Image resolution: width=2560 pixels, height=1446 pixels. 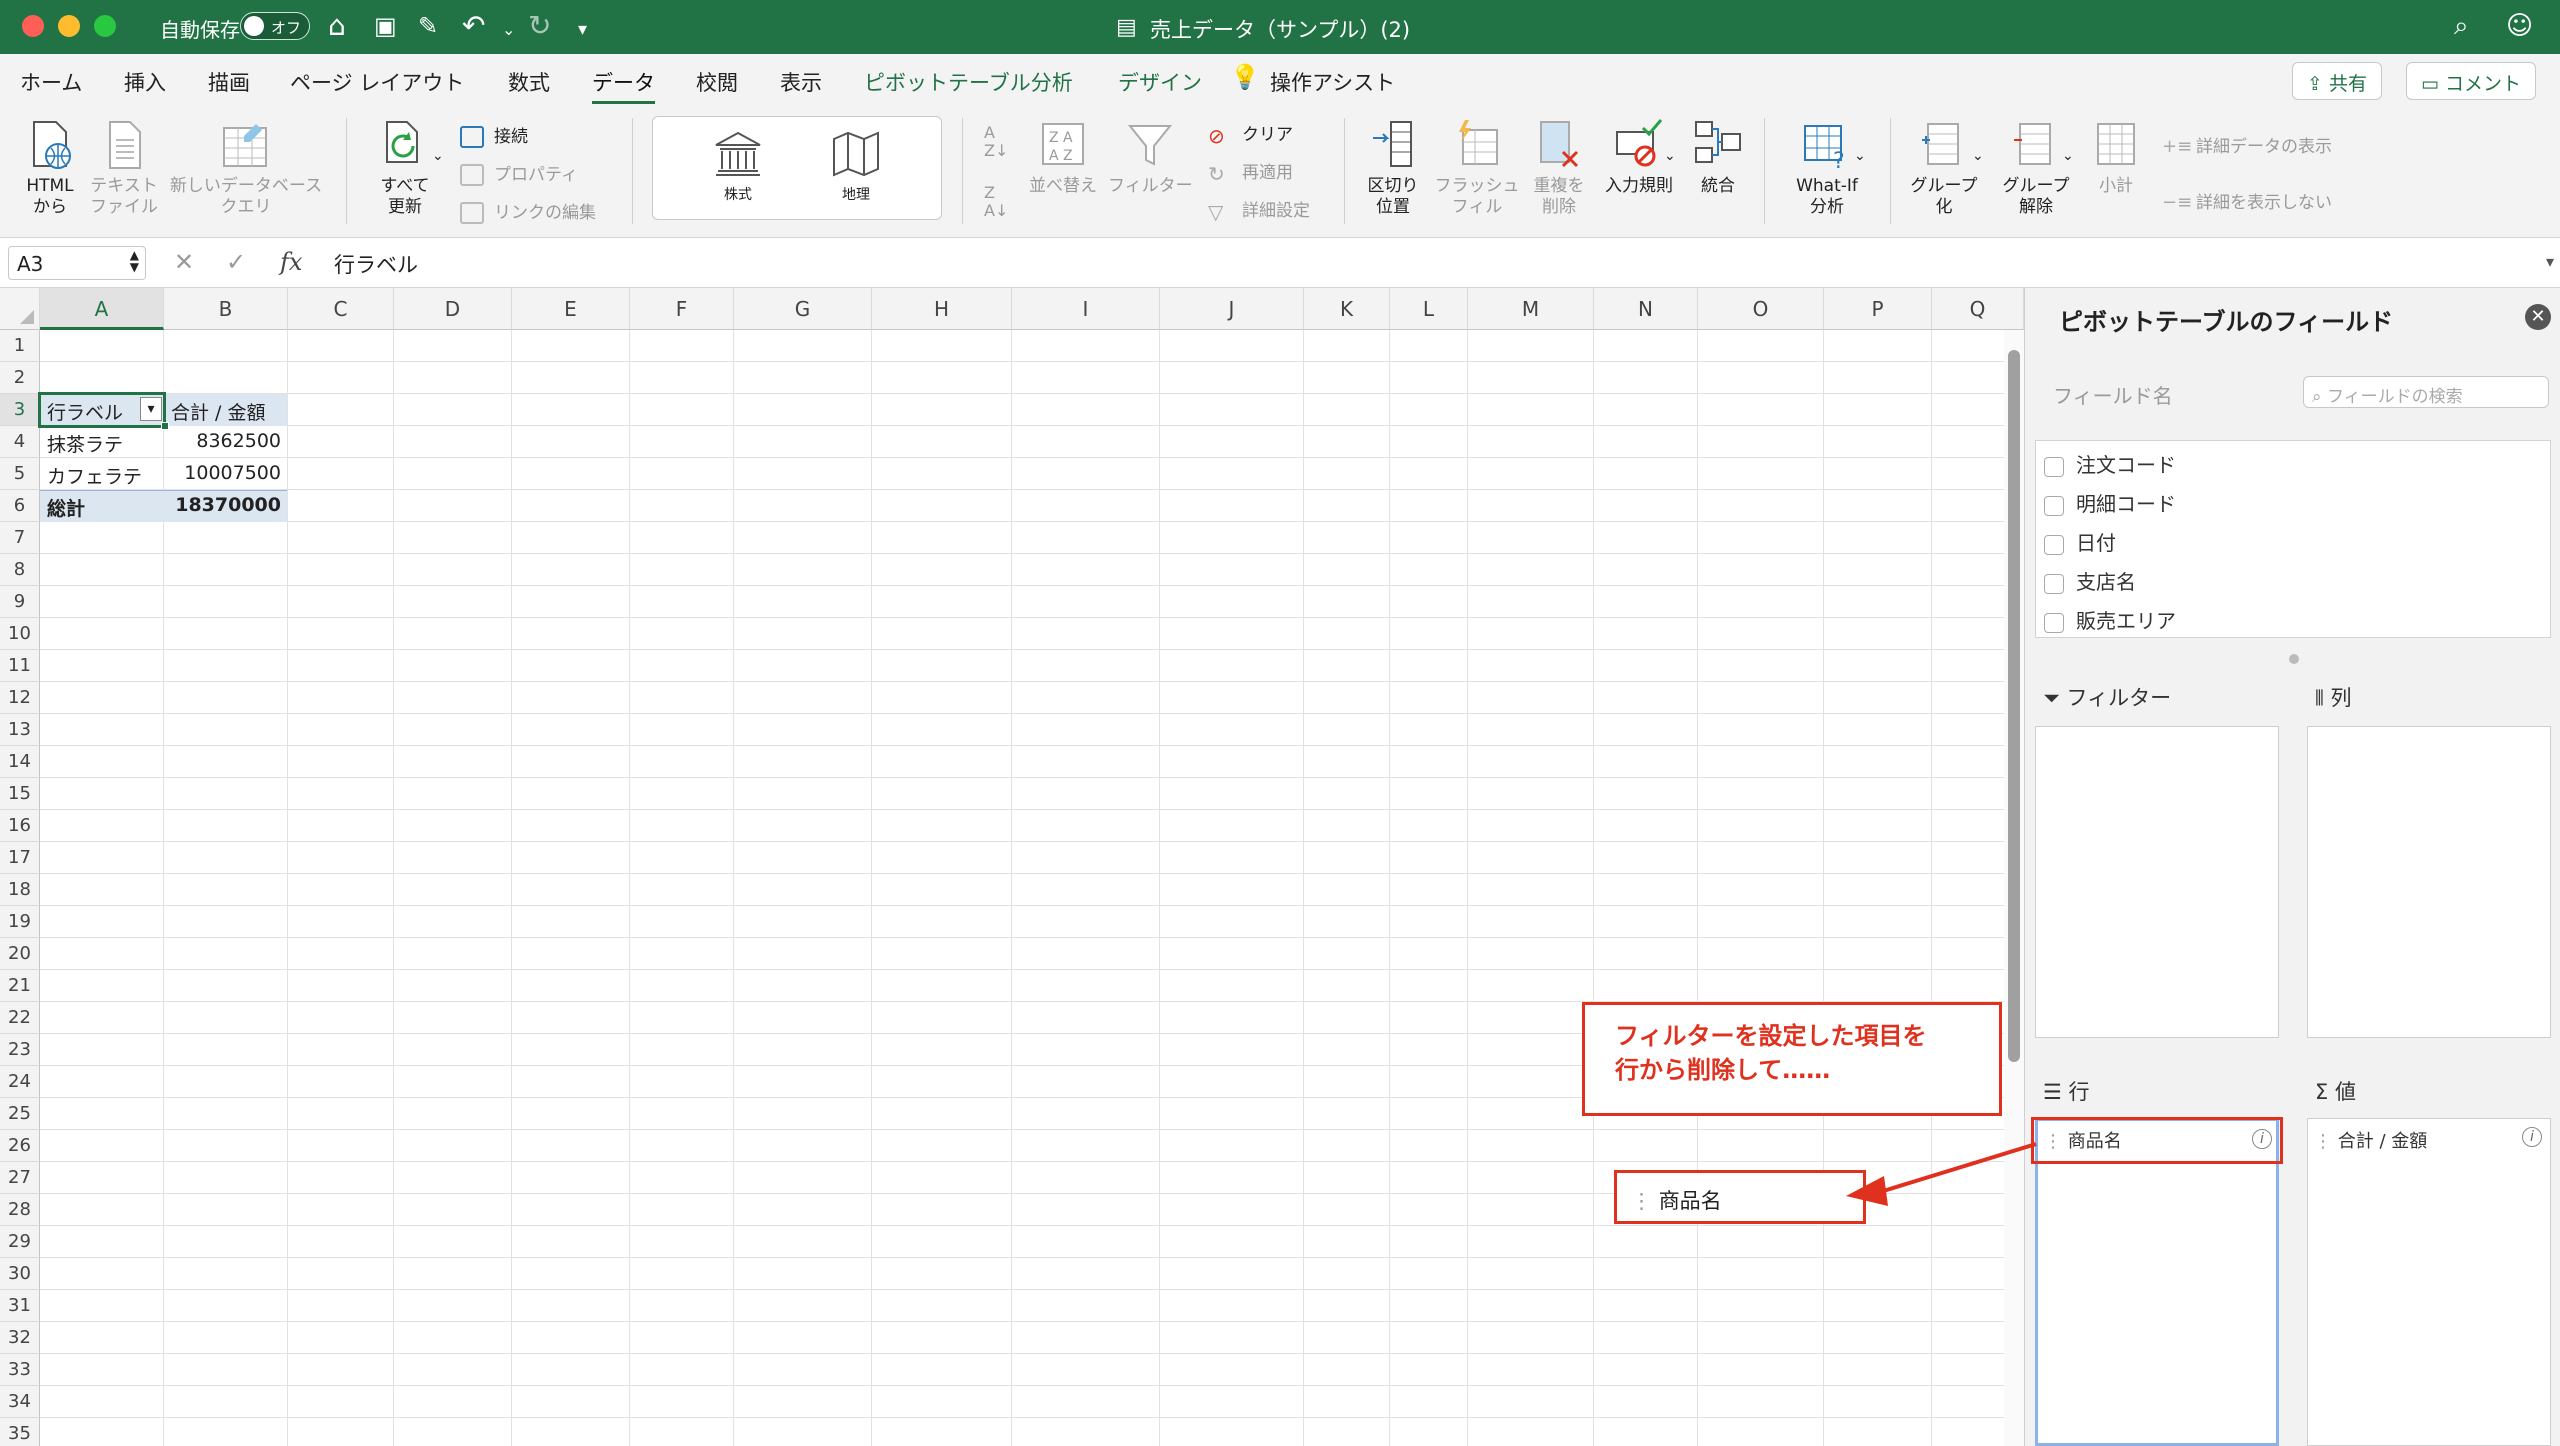 What do you see at coordinates (226, 411) in the screenshot?
I see `pivot-value-header: 合計 / 金額` at bounding box center [226, 411].